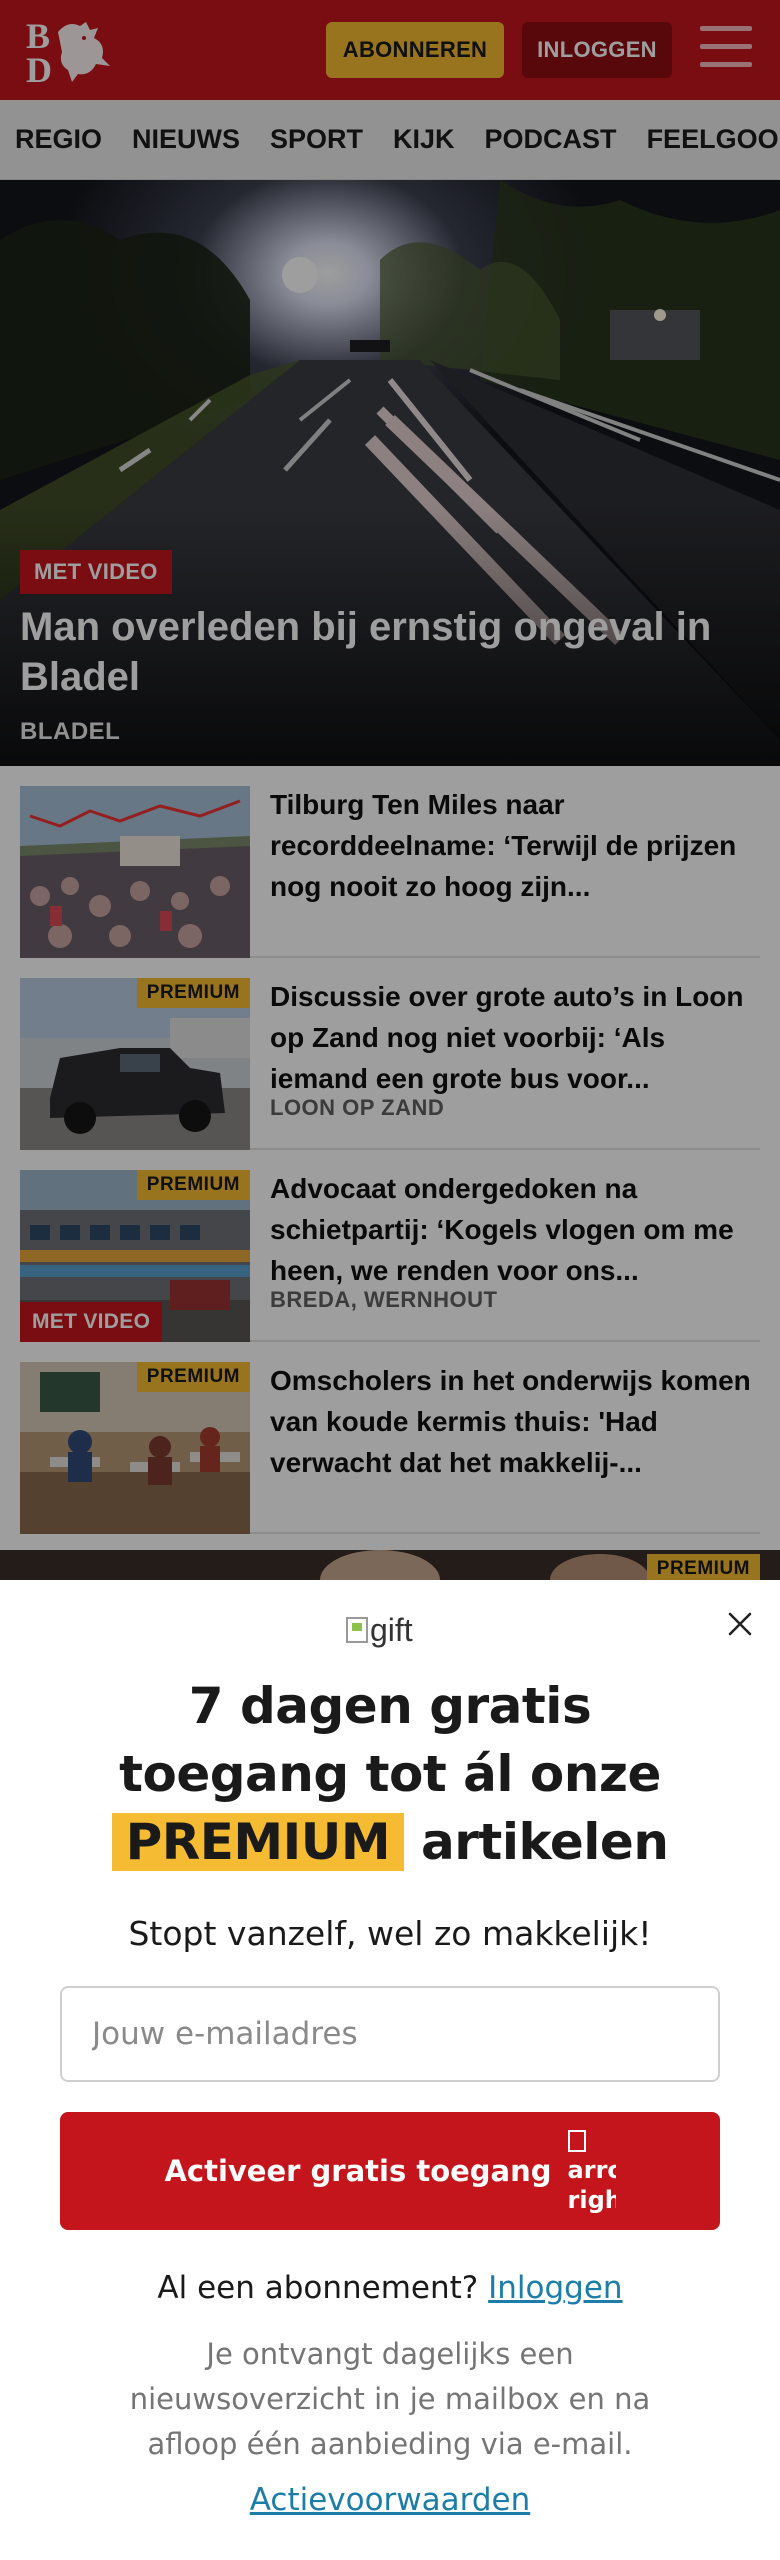  What do you see at coordinates (390, 2034) in the screenshot?
I see `email-field` at bounding box center [390, 2034].